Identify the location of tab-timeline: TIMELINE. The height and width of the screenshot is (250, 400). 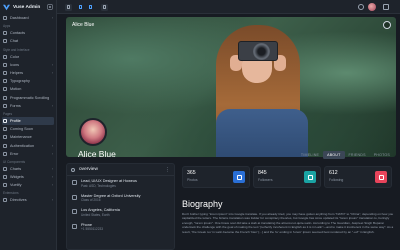
(310, 155).